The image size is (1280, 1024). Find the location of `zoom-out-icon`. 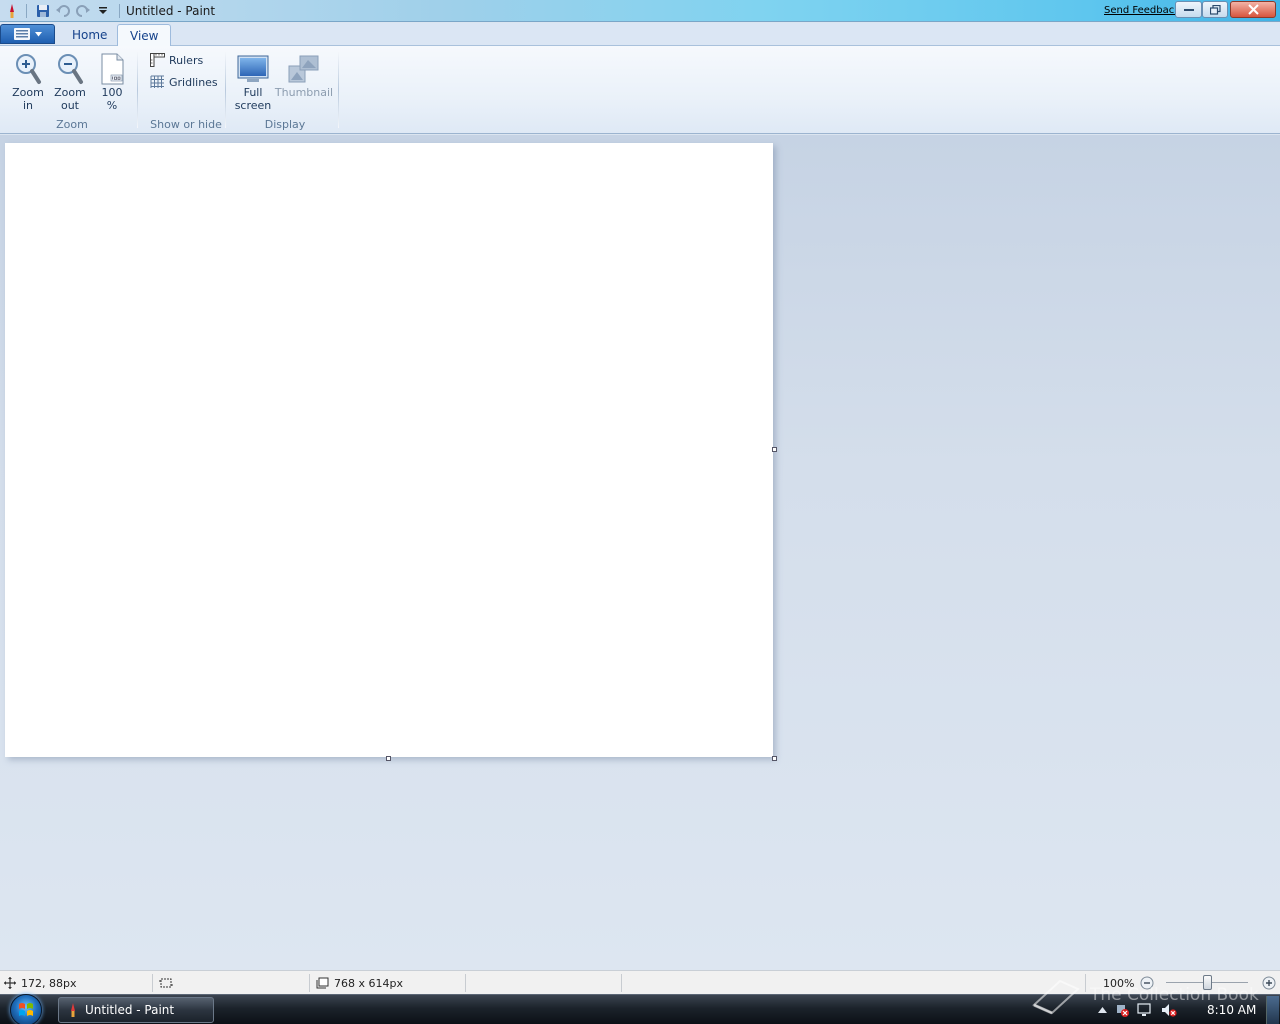

zoom-out-icon is located at coordinates (70, 69).